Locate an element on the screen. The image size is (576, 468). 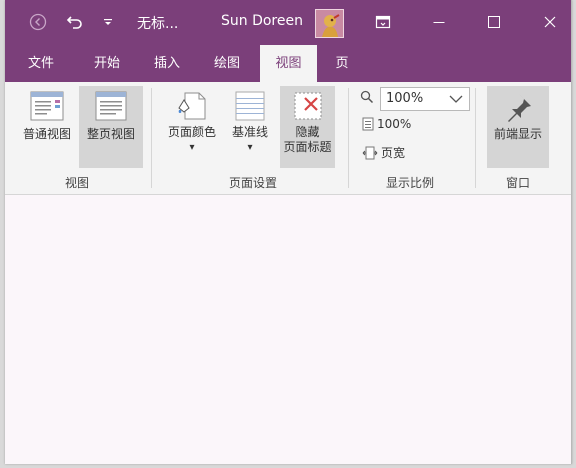
zoom-magnifier-icon is located at coordinates (367, 97).